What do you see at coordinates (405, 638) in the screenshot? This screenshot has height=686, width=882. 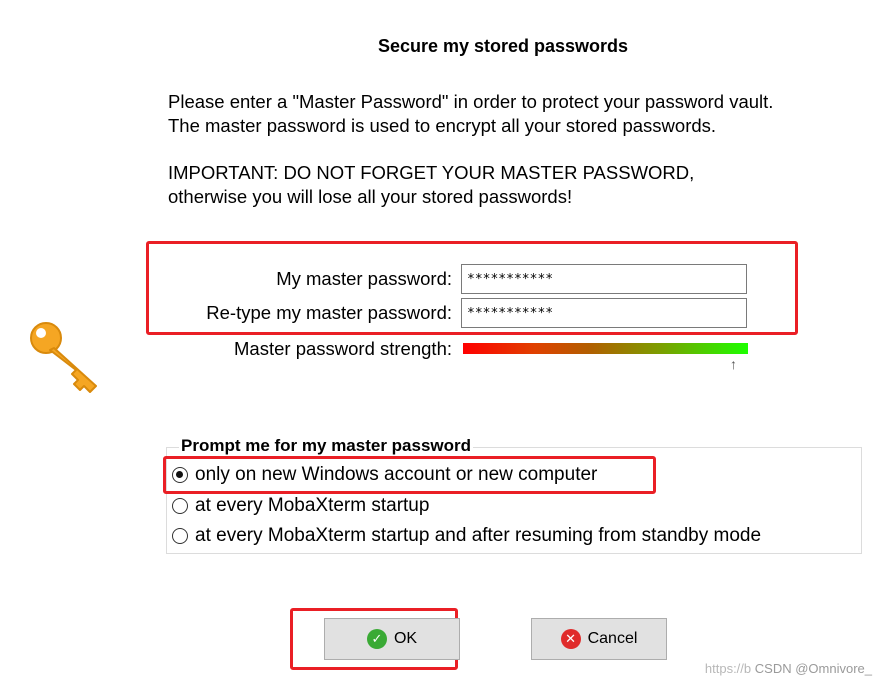 I see `ok-button-label: OK` at bounding box center [405, 638].